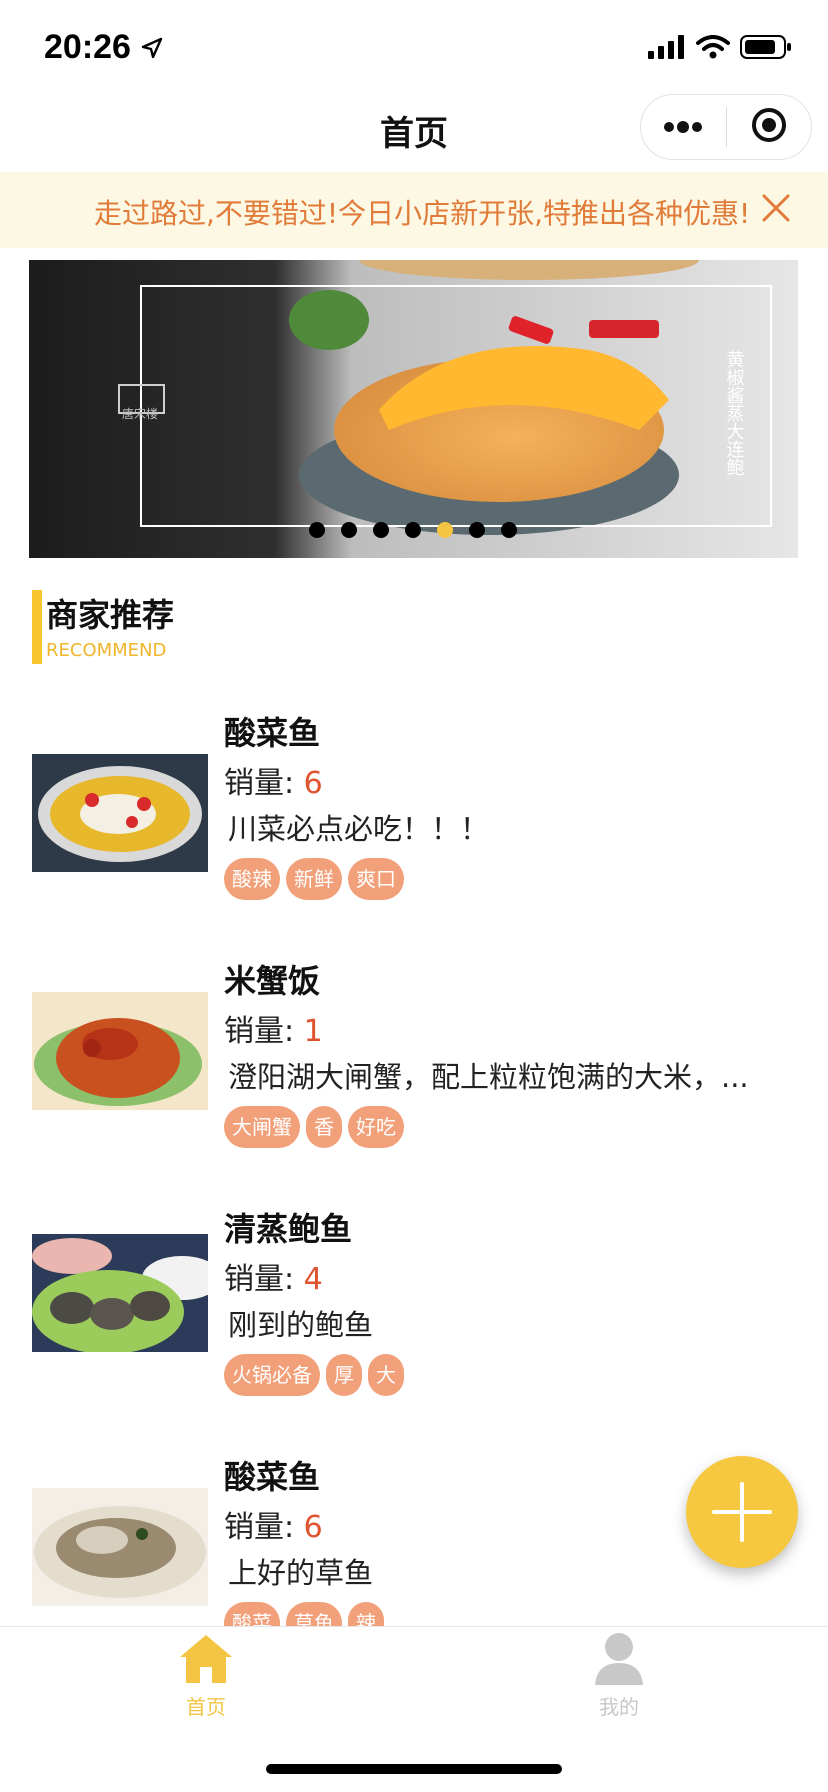  I want to click on carousel-dot-active, so click(445, 530).